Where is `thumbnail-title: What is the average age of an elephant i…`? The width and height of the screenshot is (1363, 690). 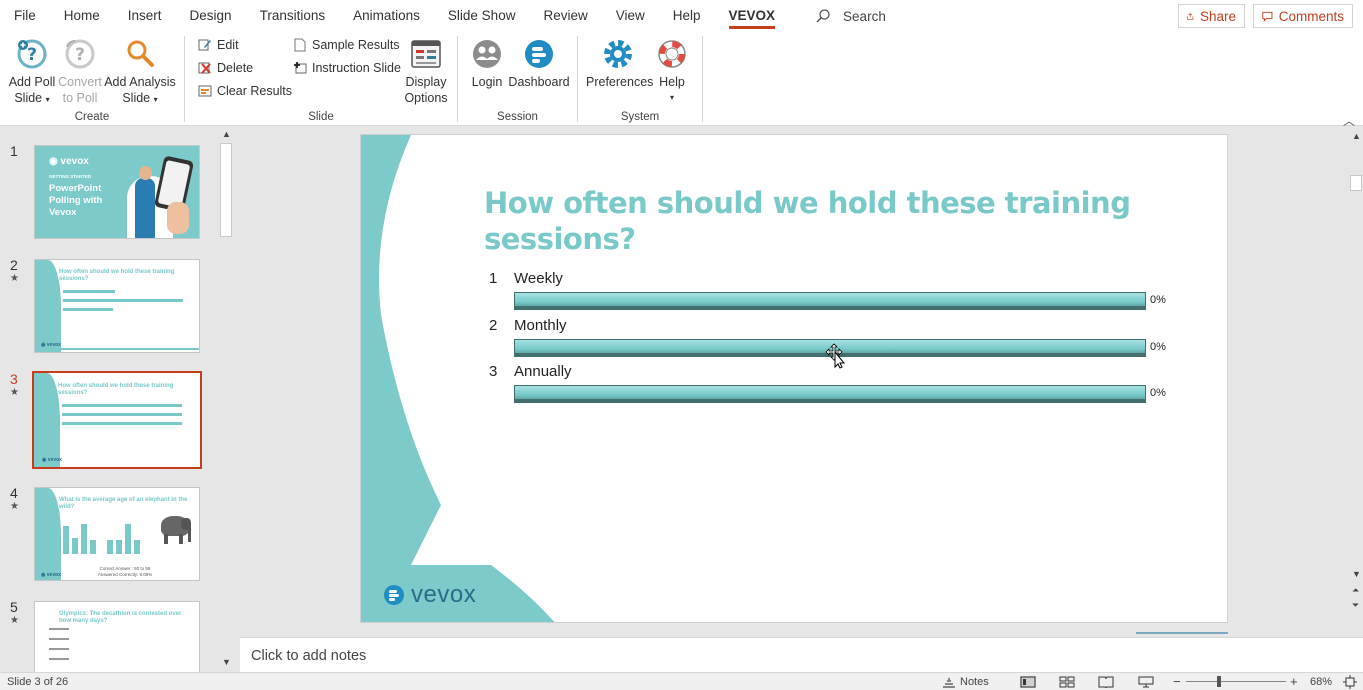 thumbnail-title: What is the average age of an elephant i… is located at coordinates (123, 503).